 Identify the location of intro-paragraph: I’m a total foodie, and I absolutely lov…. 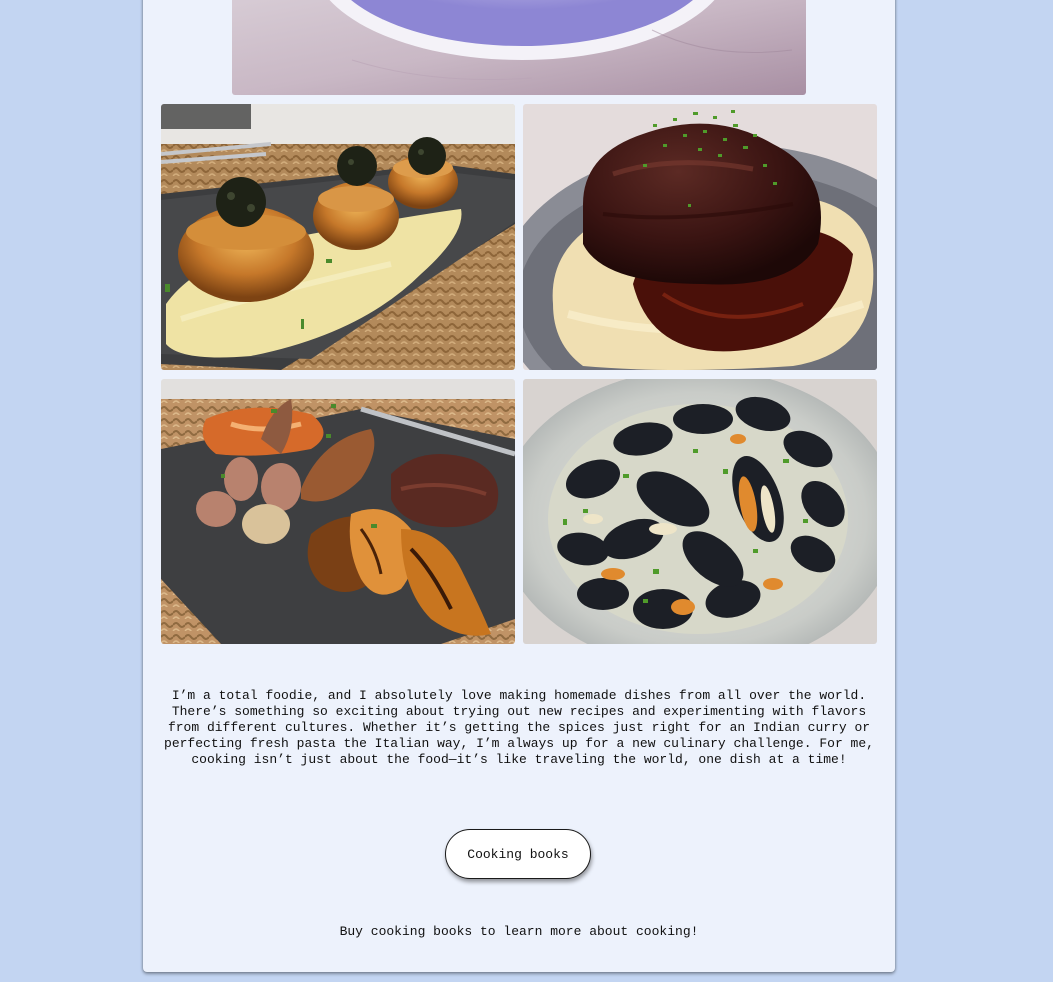
(519, 727).